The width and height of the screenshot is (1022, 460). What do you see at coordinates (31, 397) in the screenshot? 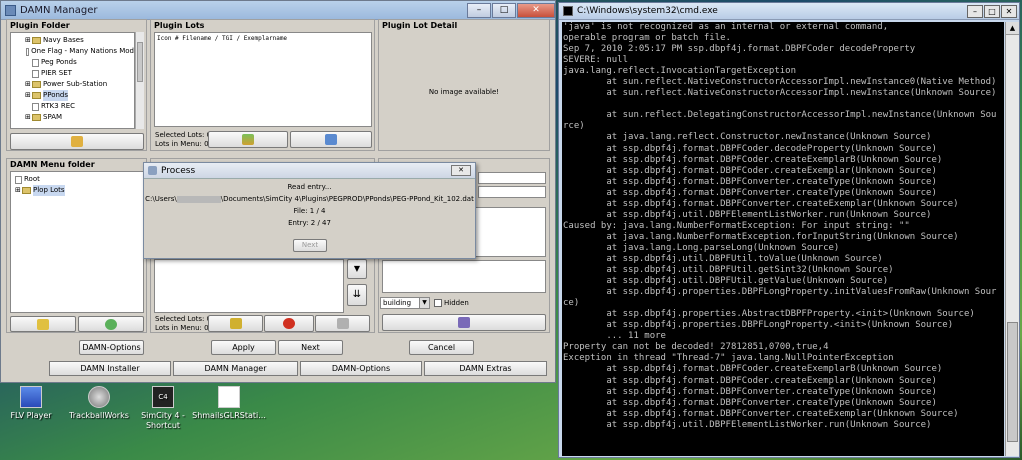
I see `flv-player-image` at bounding box center [31, 397].